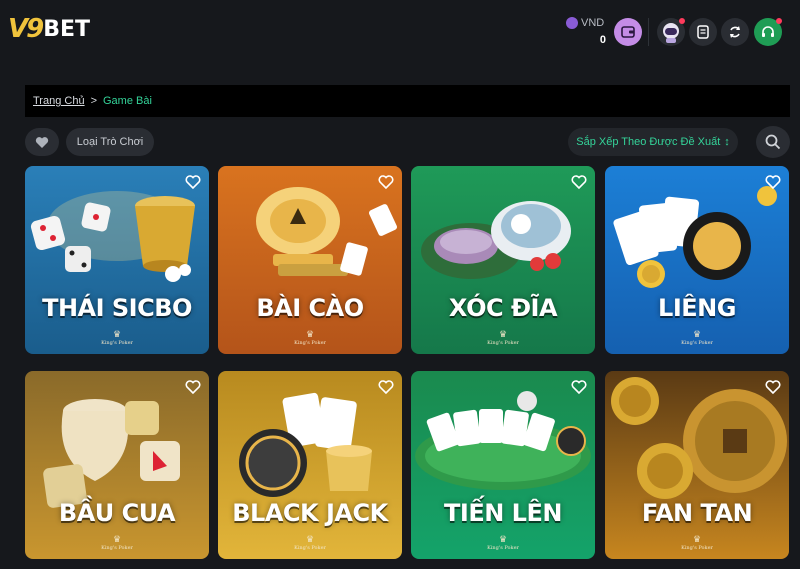  I want to click on breadcrumb-current: Game Bài, so click(127, 101).